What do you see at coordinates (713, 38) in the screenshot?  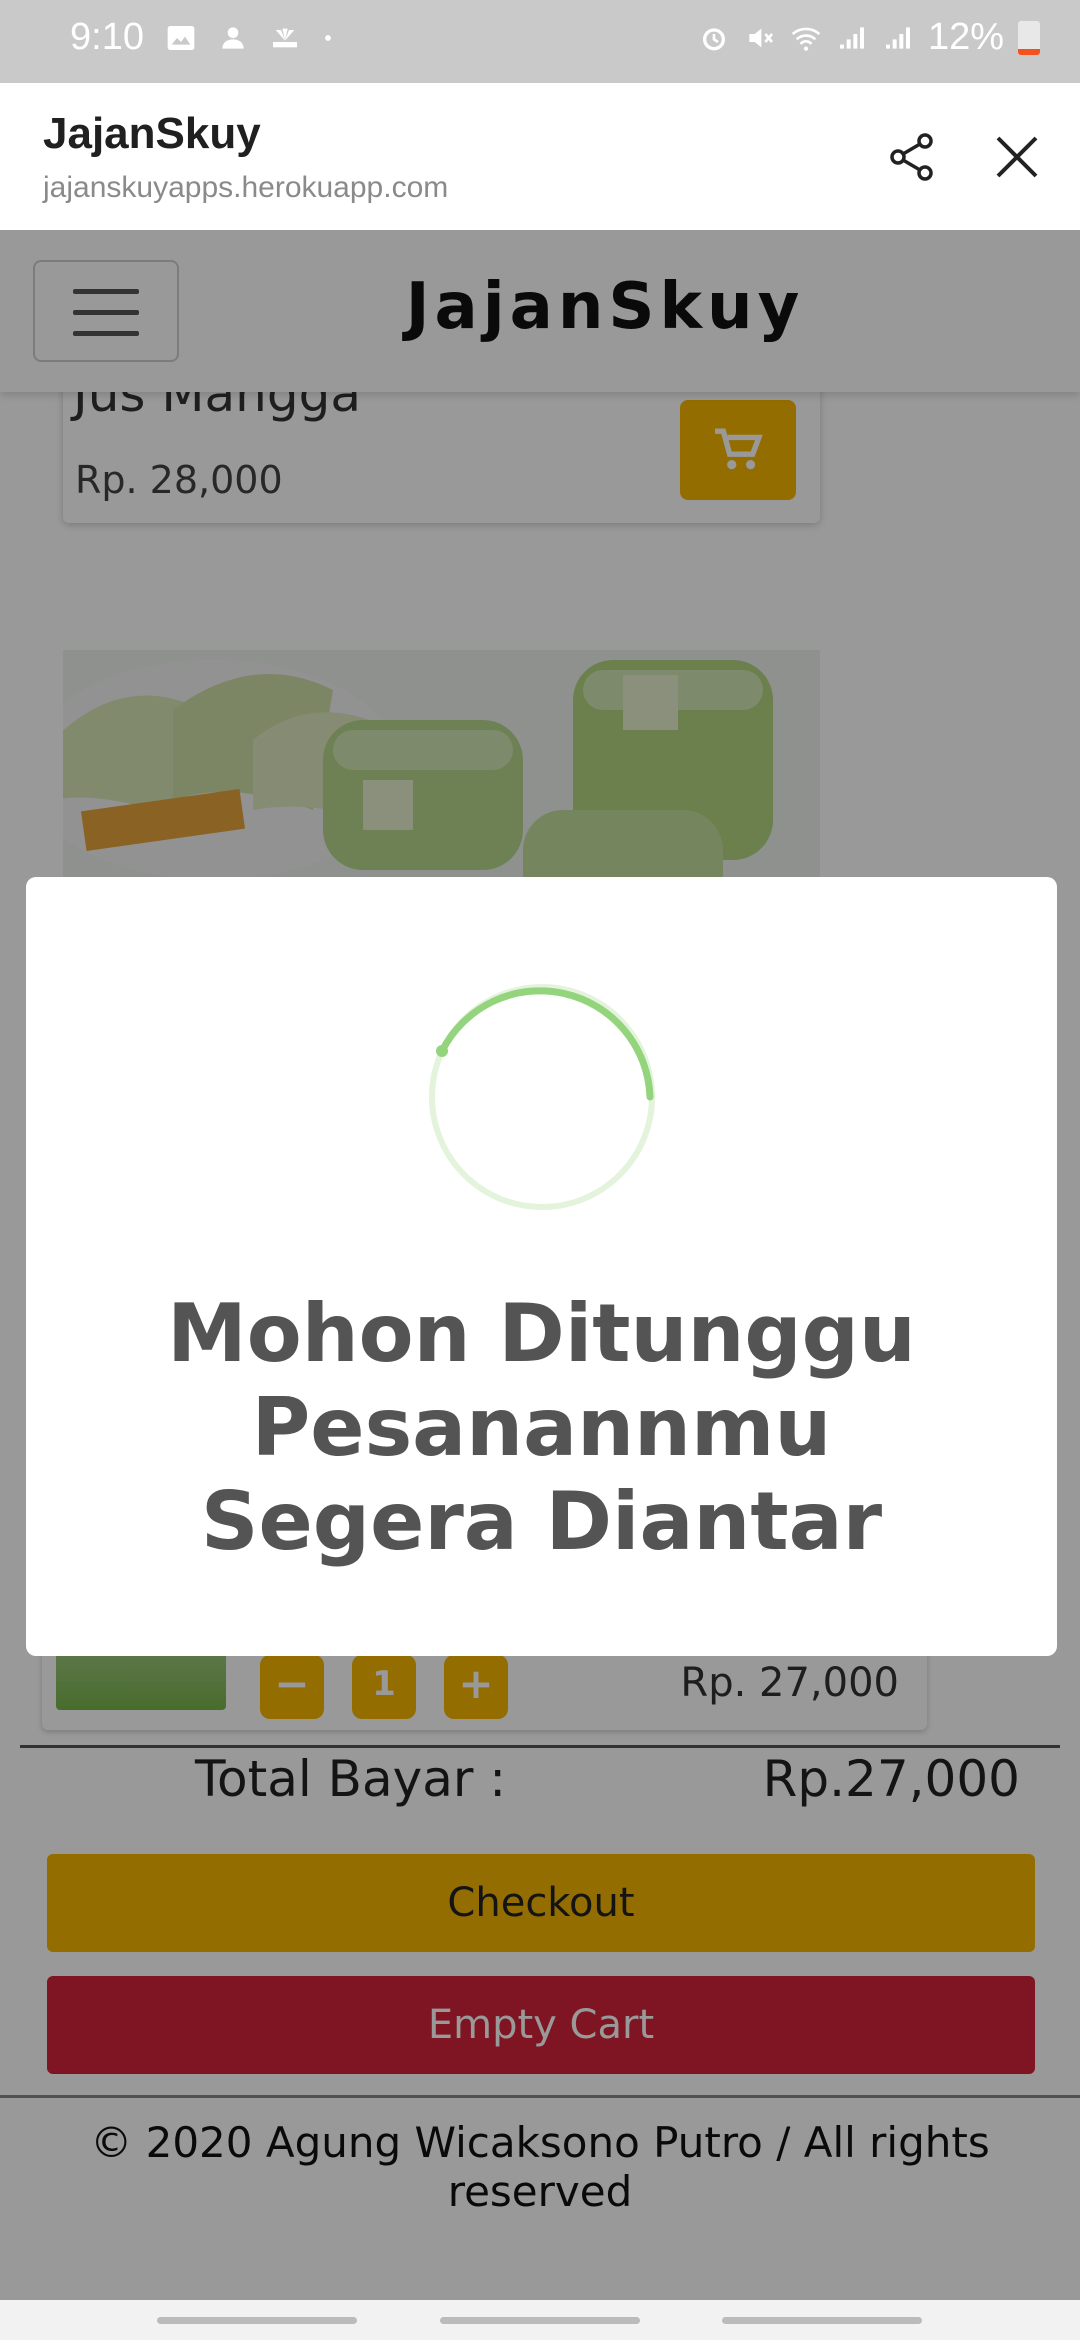 I see `alarm-icon` at bounding box center [713, 38].